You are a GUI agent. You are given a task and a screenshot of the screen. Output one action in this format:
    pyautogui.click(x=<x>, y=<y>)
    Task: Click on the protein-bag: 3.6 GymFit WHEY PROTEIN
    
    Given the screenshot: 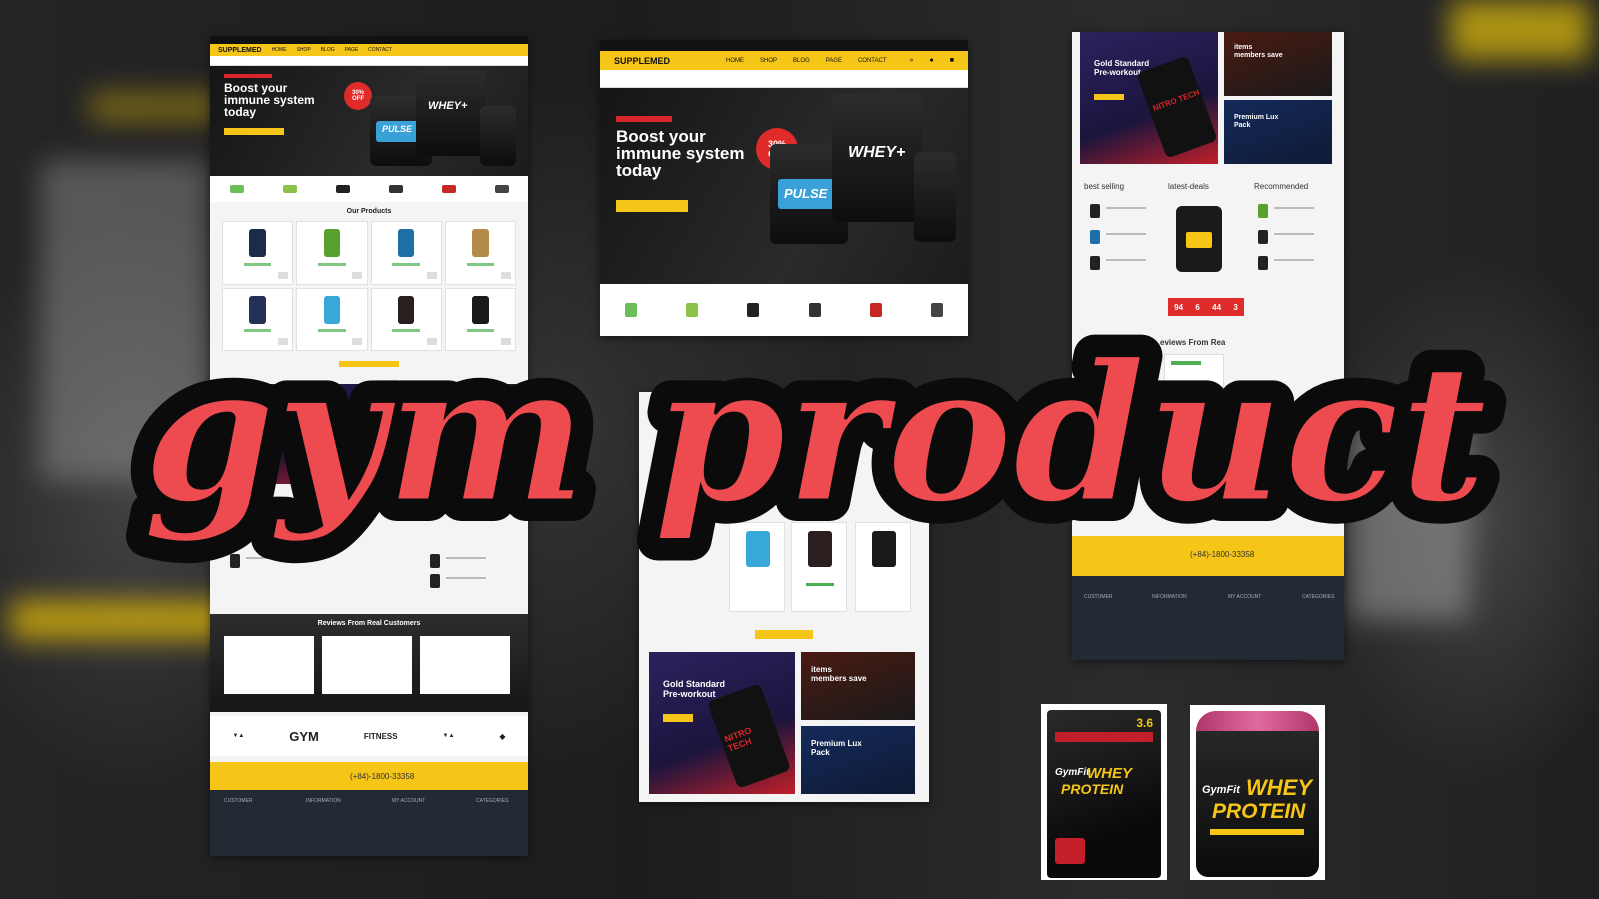 What is the action you would take?
    pyautogui.click(x=1104, y=794)
    